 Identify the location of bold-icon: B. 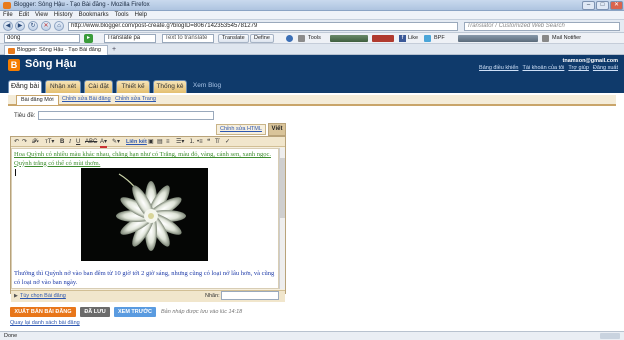
(62, 142).